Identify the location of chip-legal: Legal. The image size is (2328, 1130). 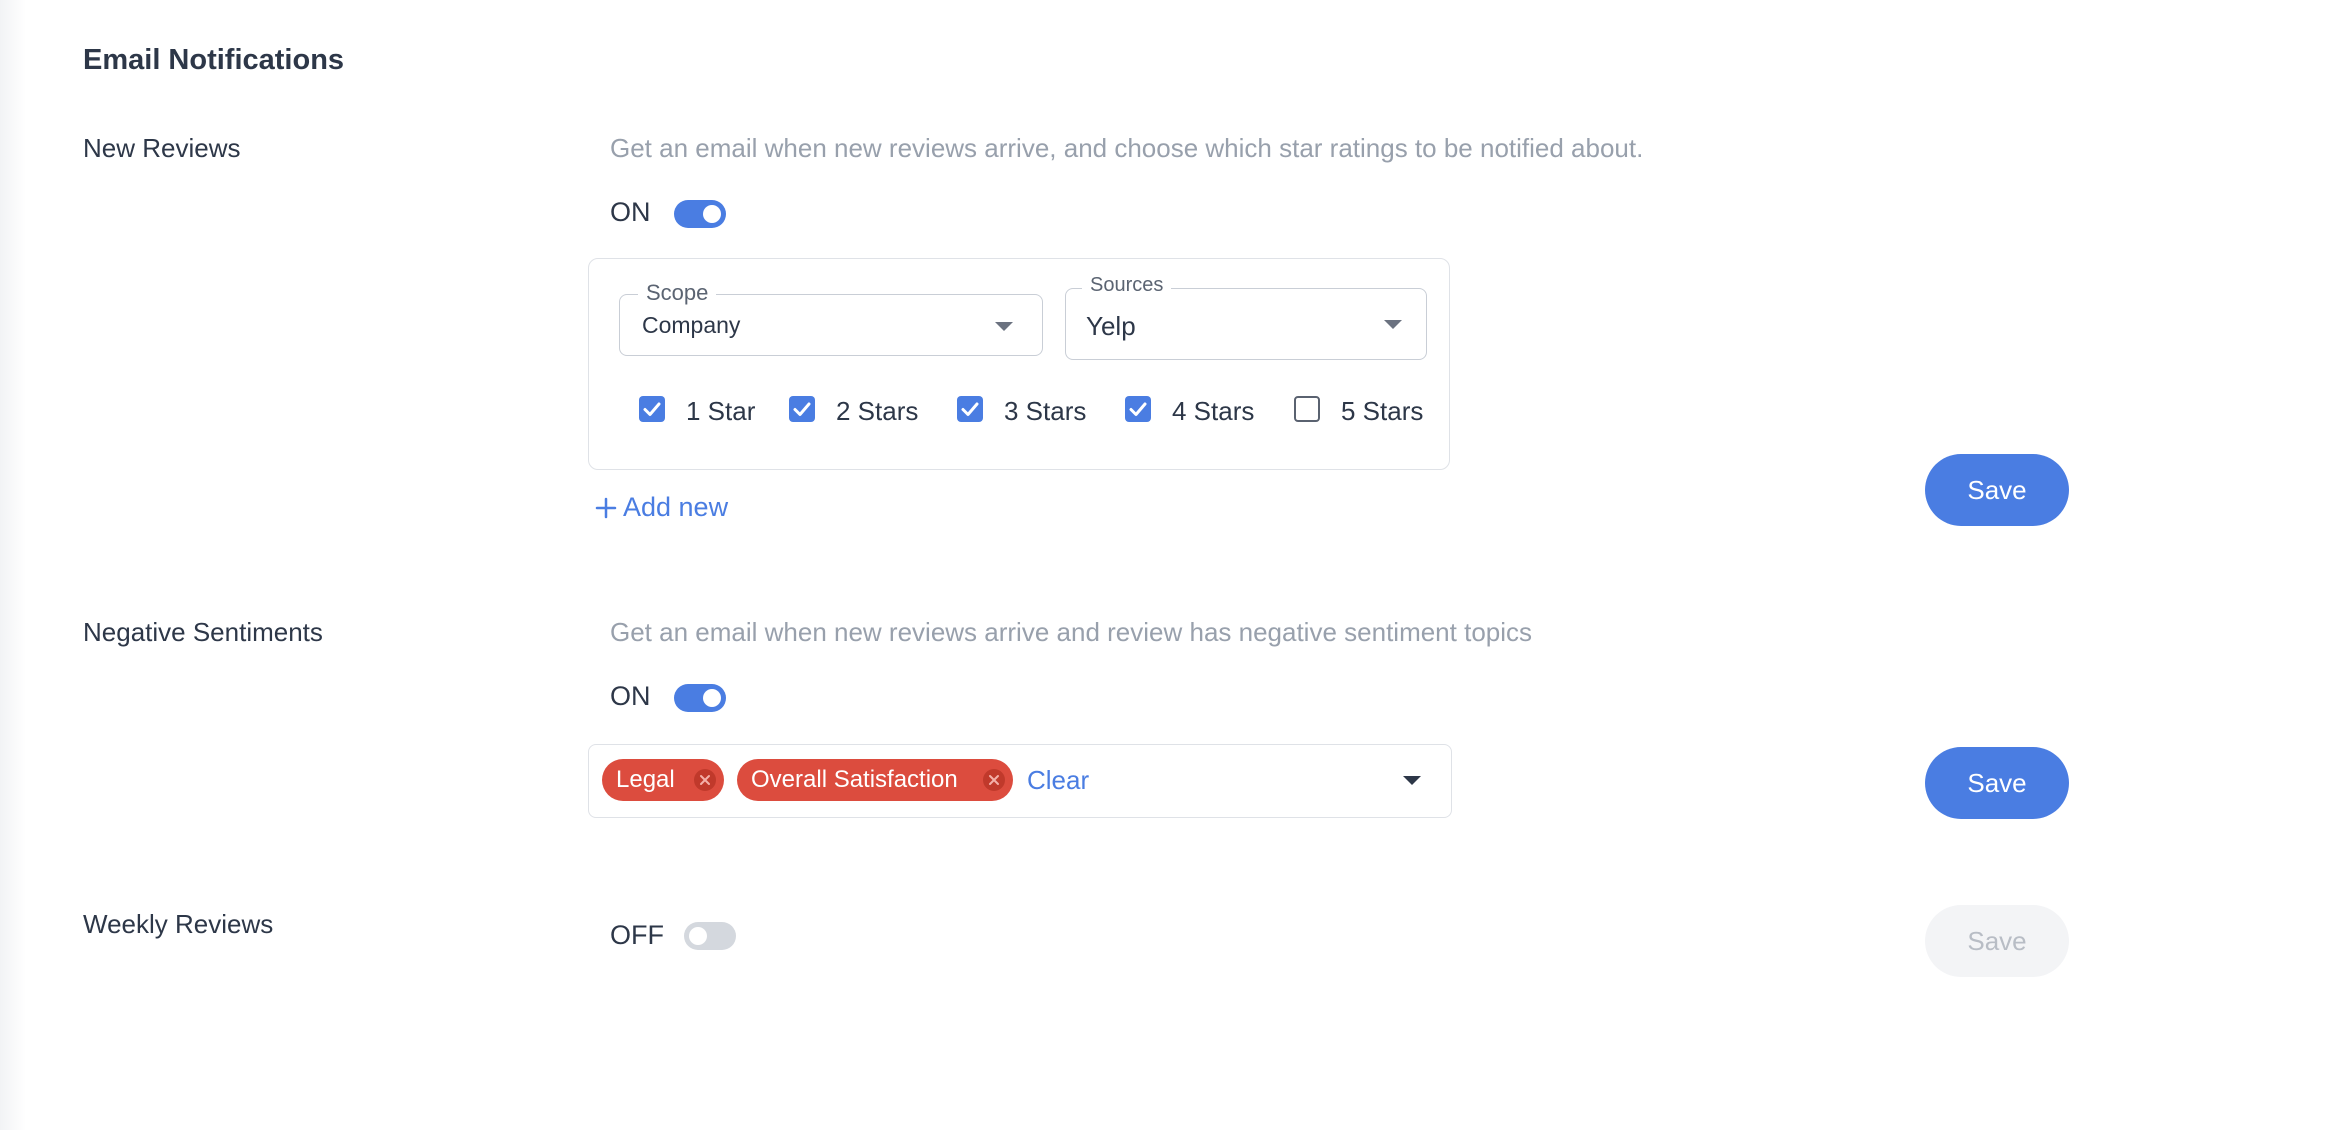
(663, 780).